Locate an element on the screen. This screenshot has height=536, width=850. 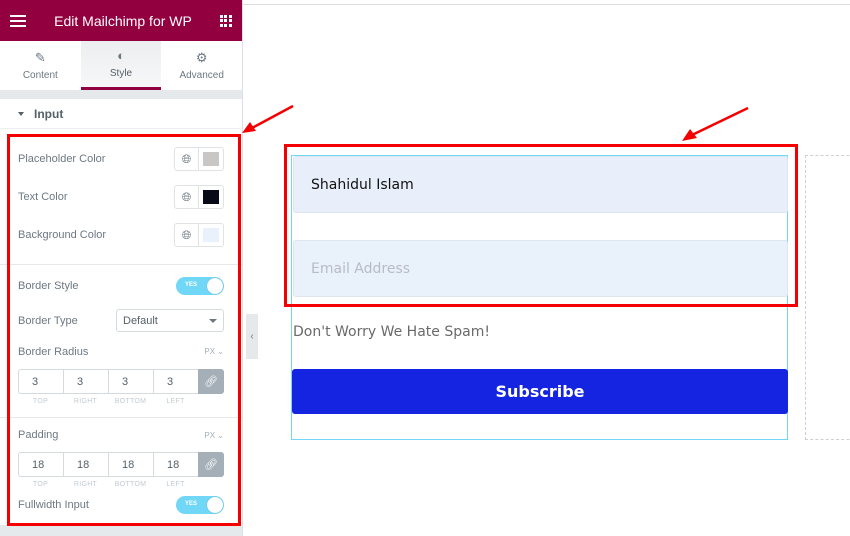
radius-right-input: 3 is located at coordinates (85, 381).